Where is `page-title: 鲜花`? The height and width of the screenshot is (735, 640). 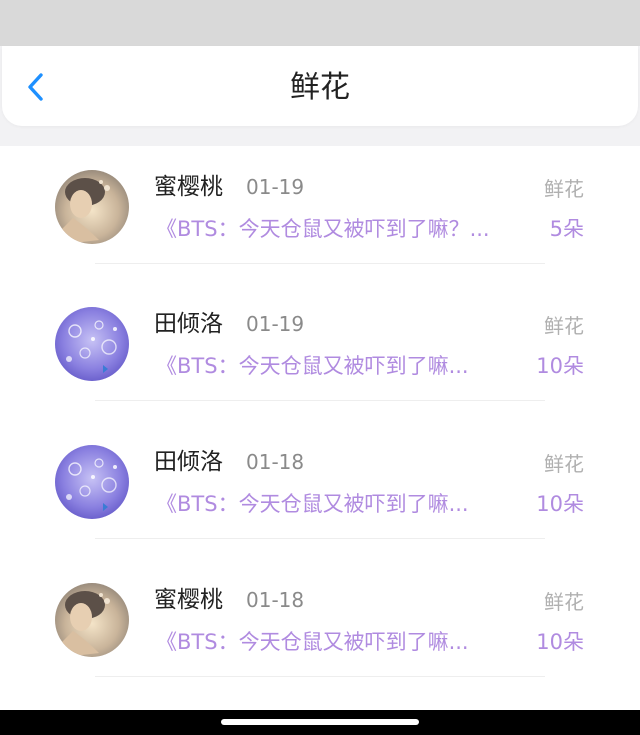
page-title: 鲜花 is located at coordinates (320, 87).